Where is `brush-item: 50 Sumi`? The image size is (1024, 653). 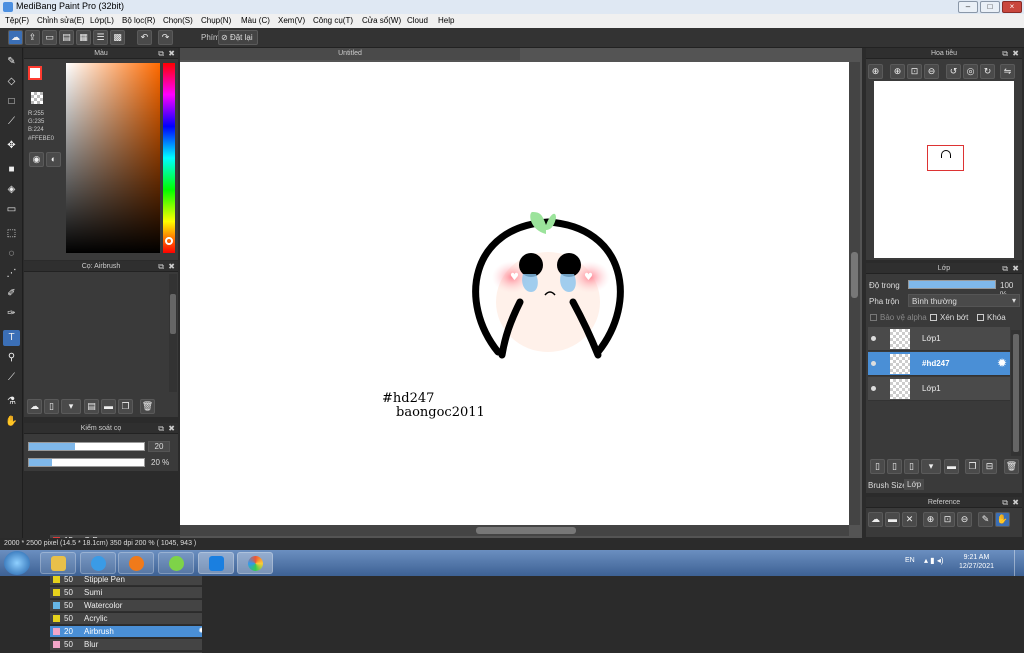 brush-item: 50 Sumi is located at coordinates (126, 593).